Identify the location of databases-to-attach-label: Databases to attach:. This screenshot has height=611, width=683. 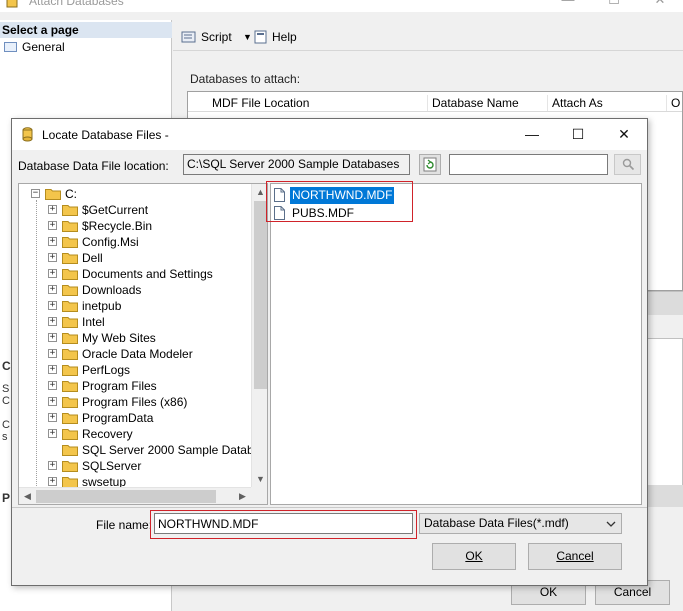
(245, 79).